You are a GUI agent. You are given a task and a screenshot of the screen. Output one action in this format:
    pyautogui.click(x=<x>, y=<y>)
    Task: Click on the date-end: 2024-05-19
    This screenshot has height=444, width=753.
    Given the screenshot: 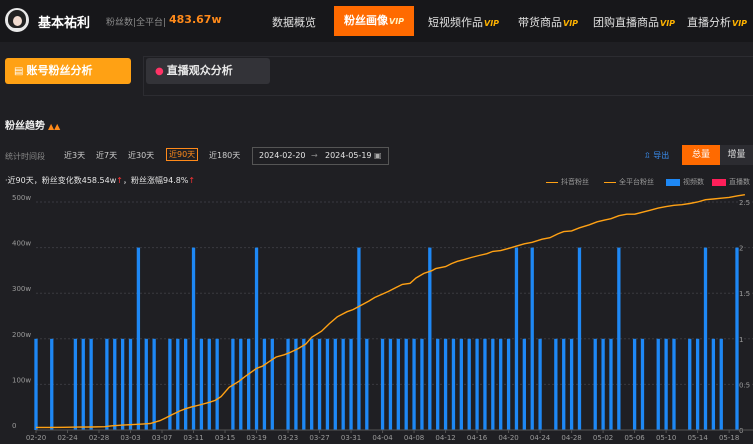 What is the action you would take?
    pyautogui.click(x=348, y=155)
    